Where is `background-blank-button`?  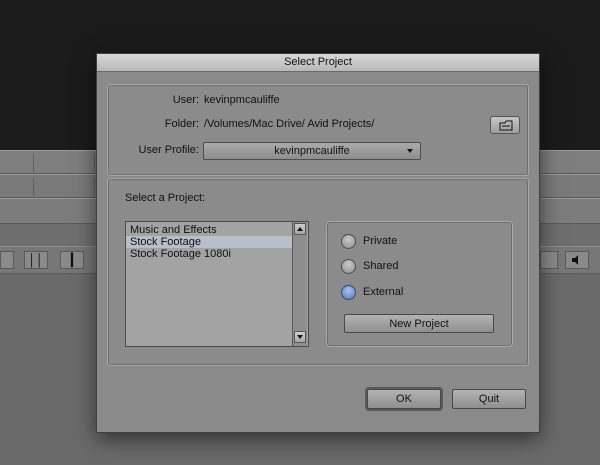 background-blank-button is located at coordinates (549, 260).